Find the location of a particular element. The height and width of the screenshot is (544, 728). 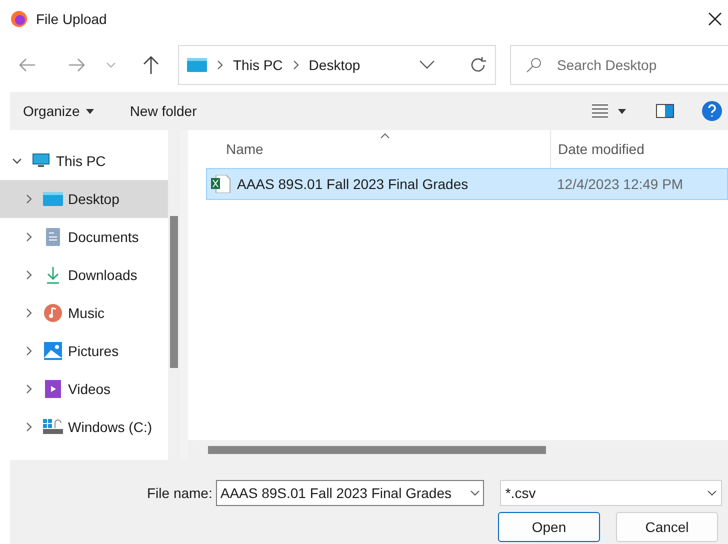

file-row: AAAS 89S.01 Fall 2023 Final Grades 12/4/2023 12:49 PM is located at coordinates (467, 184).